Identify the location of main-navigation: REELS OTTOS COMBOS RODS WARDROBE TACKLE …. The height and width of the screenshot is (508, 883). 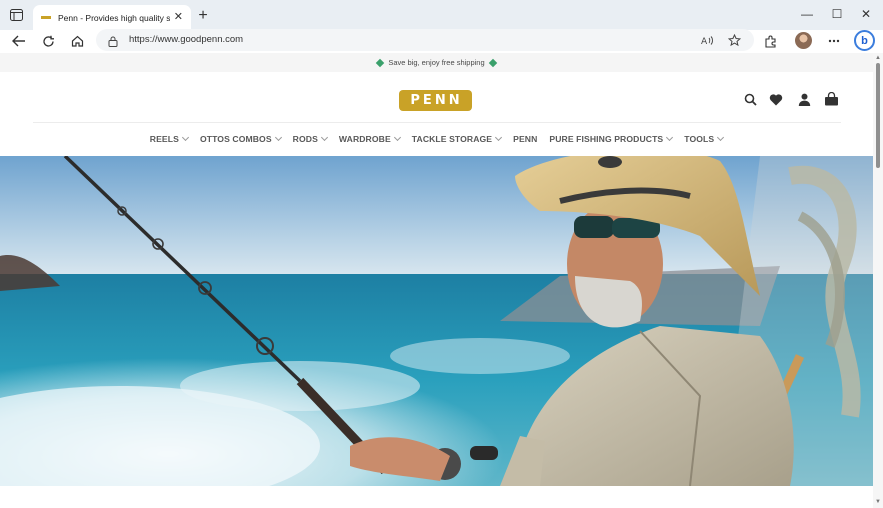
(436, 139).